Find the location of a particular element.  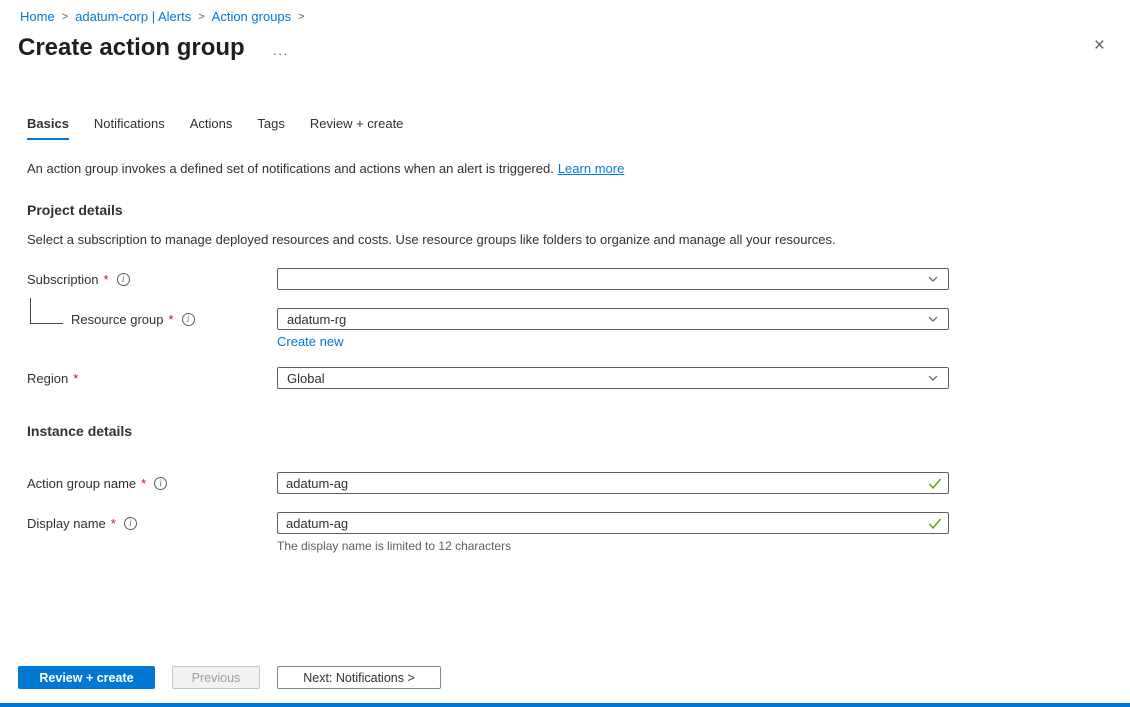

display-name-input-cell is located at coordinates (613, 523).